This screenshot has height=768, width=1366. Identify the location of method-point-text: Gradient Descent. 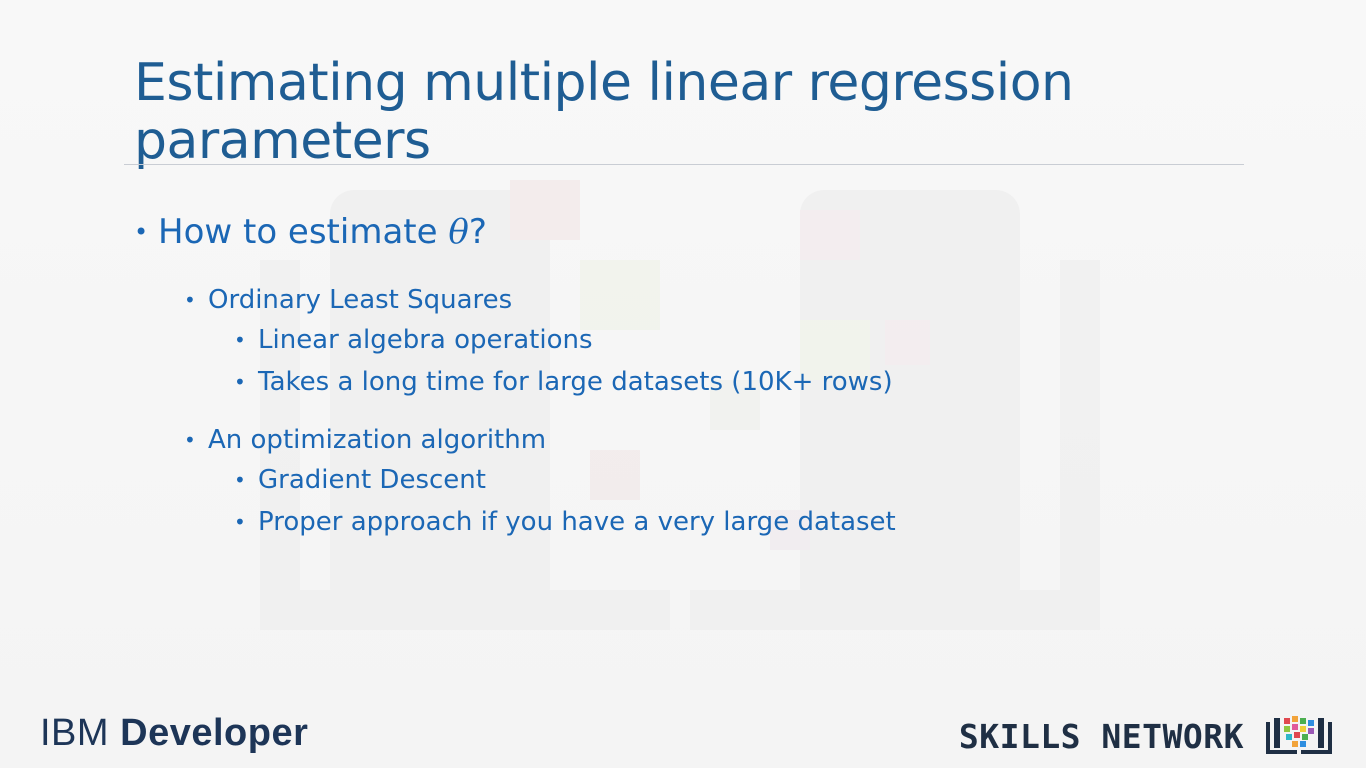
(372, 480).